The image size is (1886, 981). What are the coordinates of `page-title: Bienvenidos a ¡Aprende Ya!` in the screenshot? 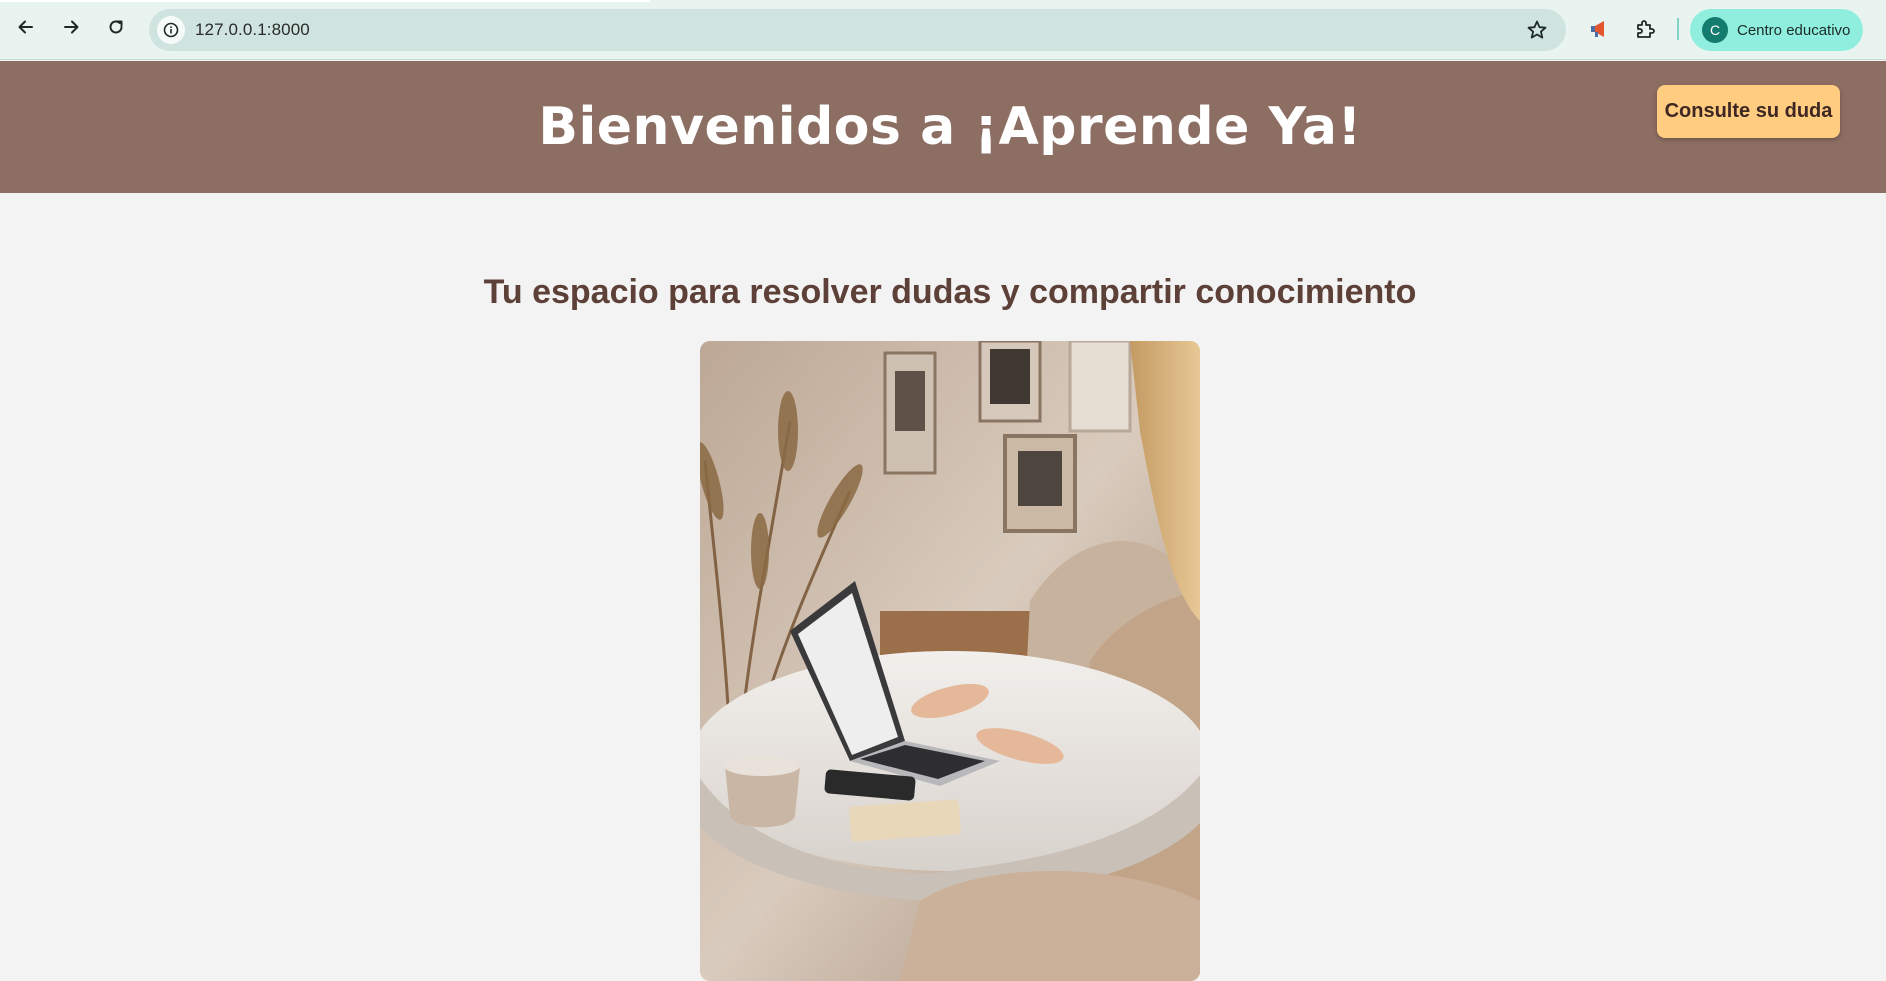 It's located at (950, 127).